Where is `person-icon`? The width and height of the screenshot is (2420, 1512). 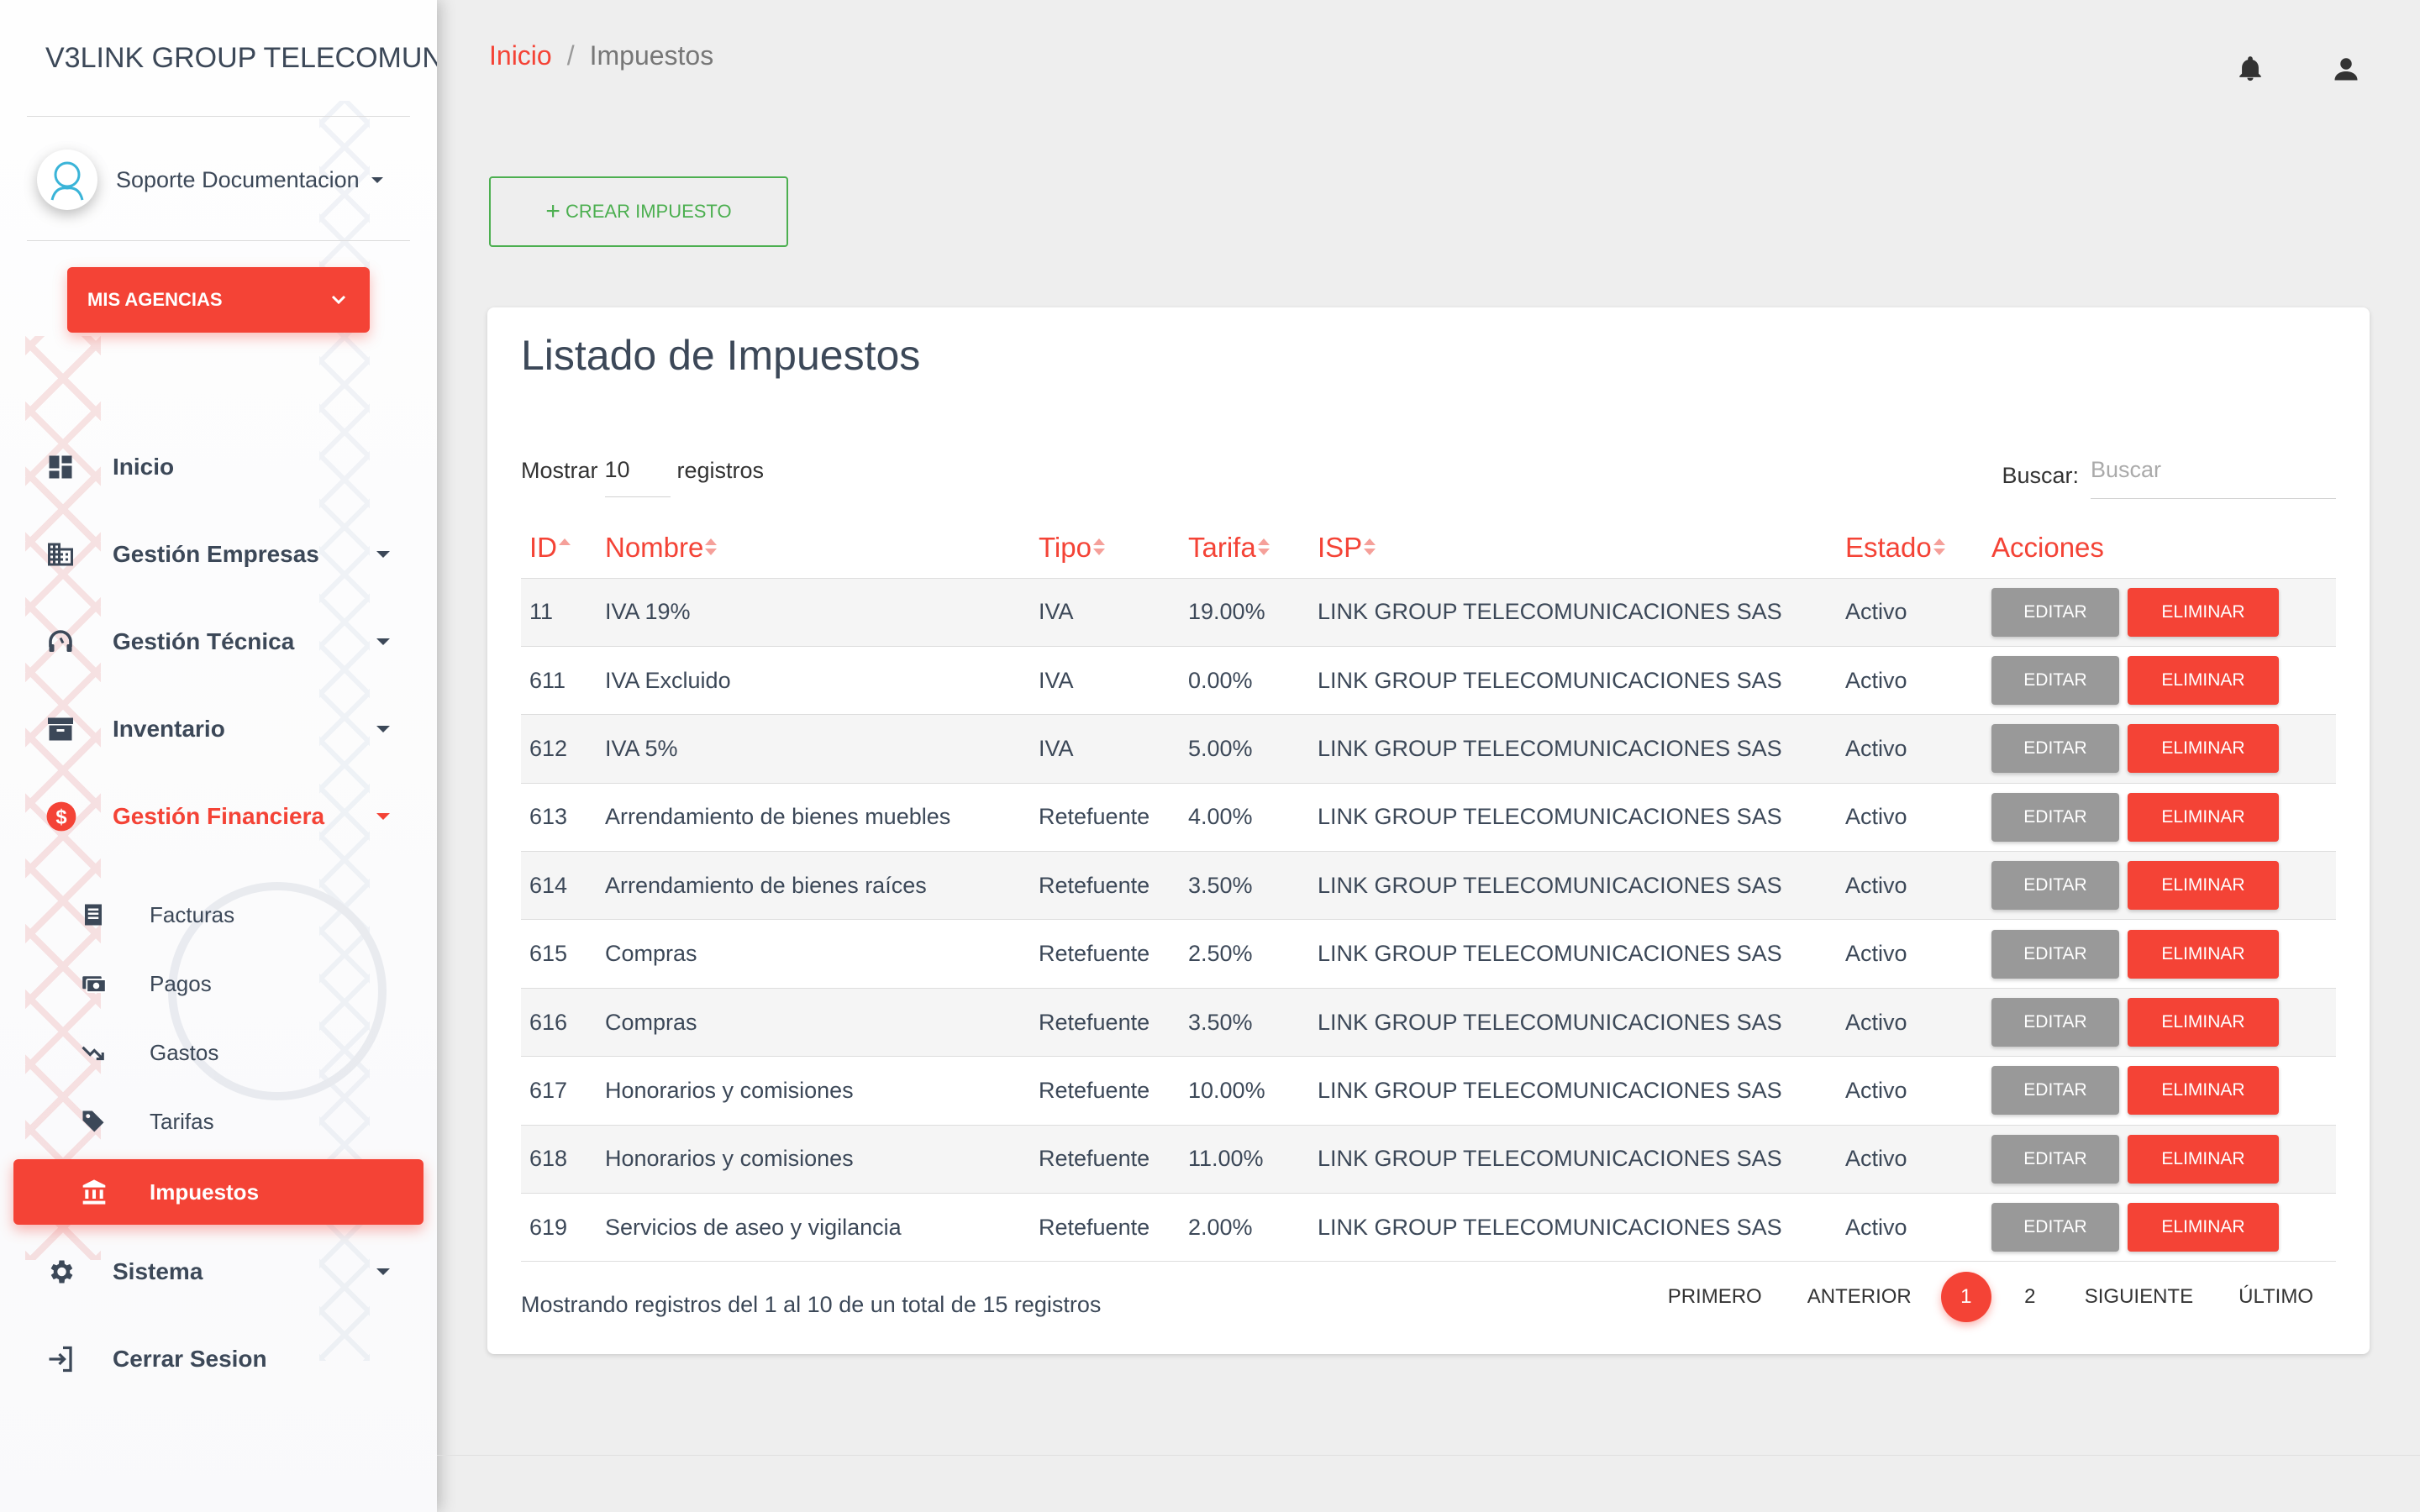
person-icon is located at coordinates (2346, 69).